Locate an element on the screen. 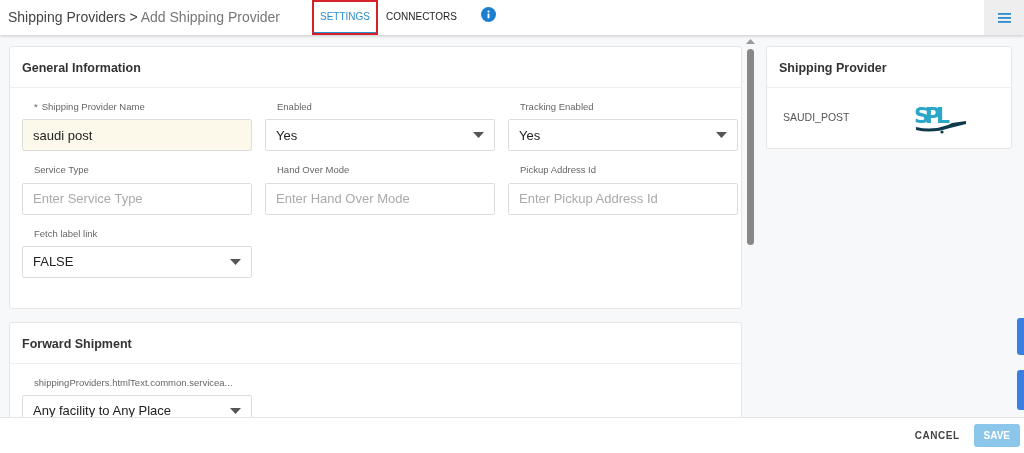 The image size is (1024, 453). select-field: FALSE is located at coordinates (137, 261).